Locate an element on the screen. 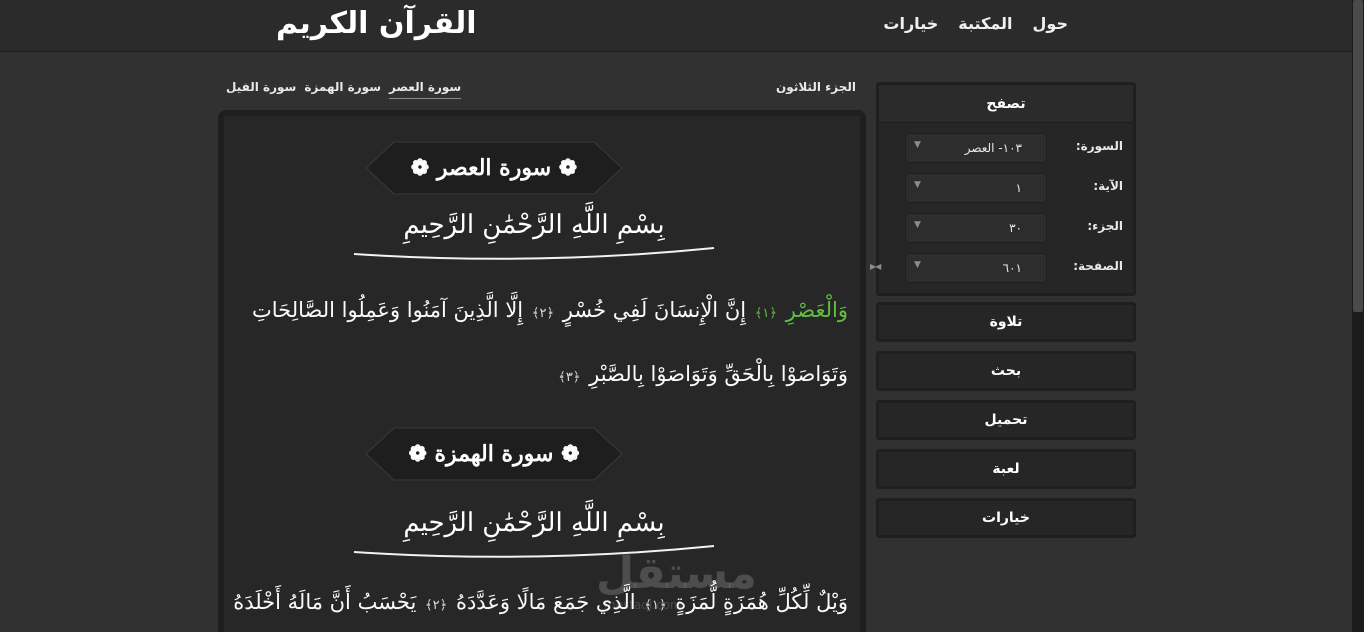 This screenshot has height=632, width=1364. tab-surah-humazah: سورة الهمزة is located at coordinates (342, 89).